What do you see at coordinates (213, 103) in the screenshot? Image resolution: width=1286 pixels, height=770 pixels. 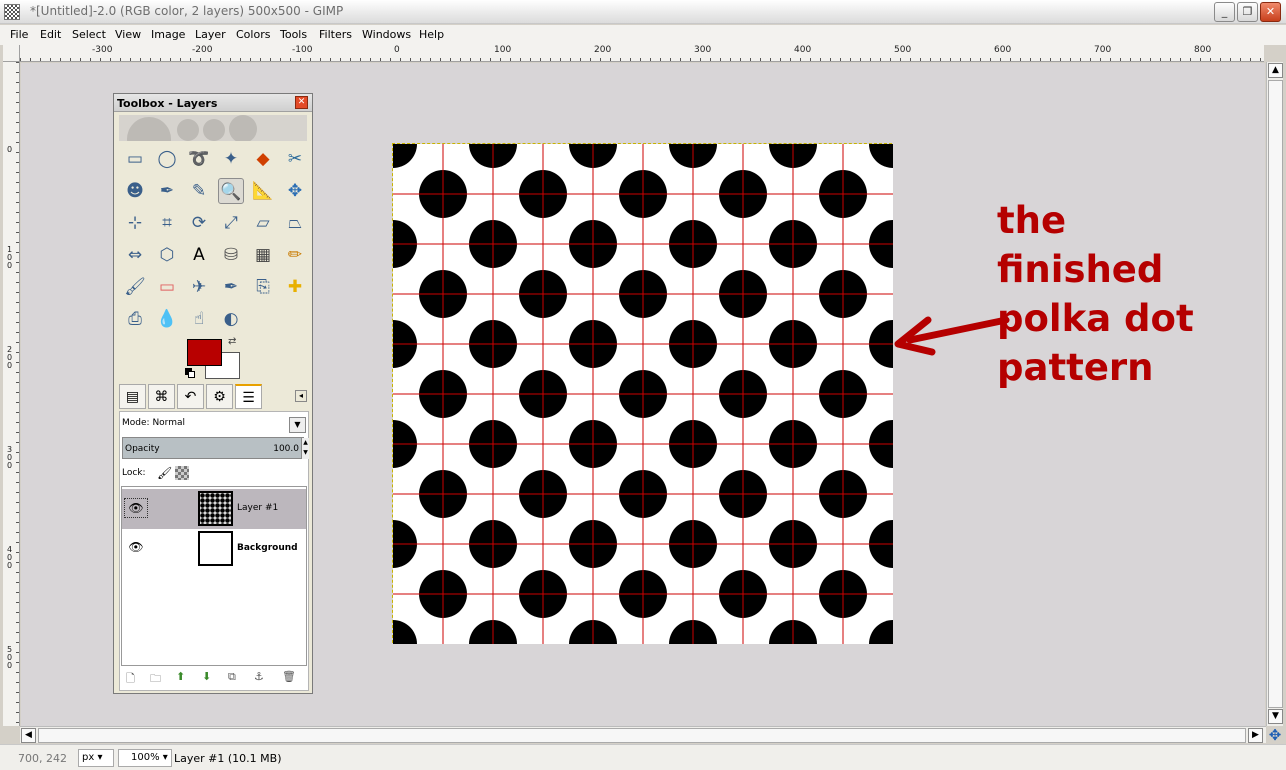 I see `toolbox-title-bar: Toolbox - Layers ✕` at bounding box center [213, 103].